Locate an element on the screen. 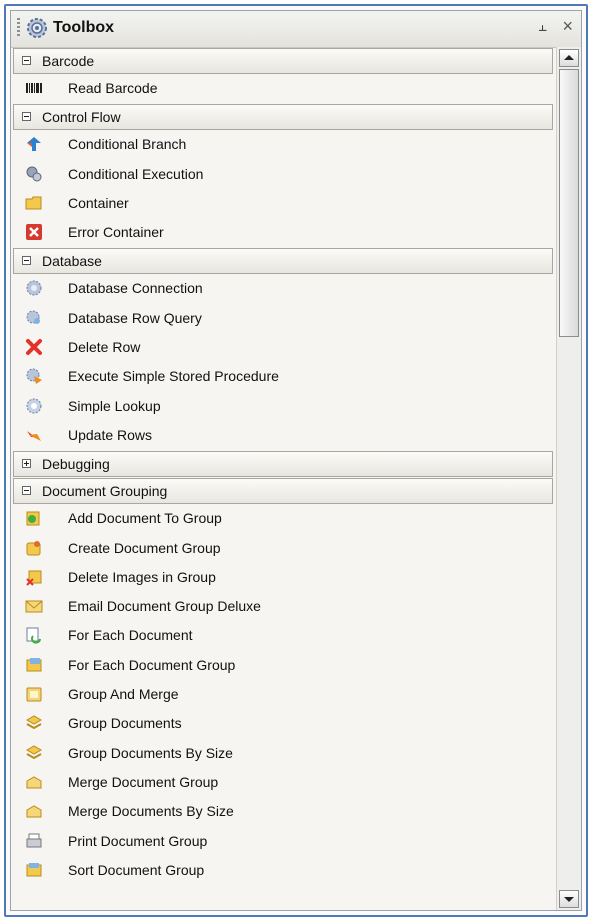 The image size is (594, 921). toolbox-item: For Each Document Group is located at coordinates (283, 665).